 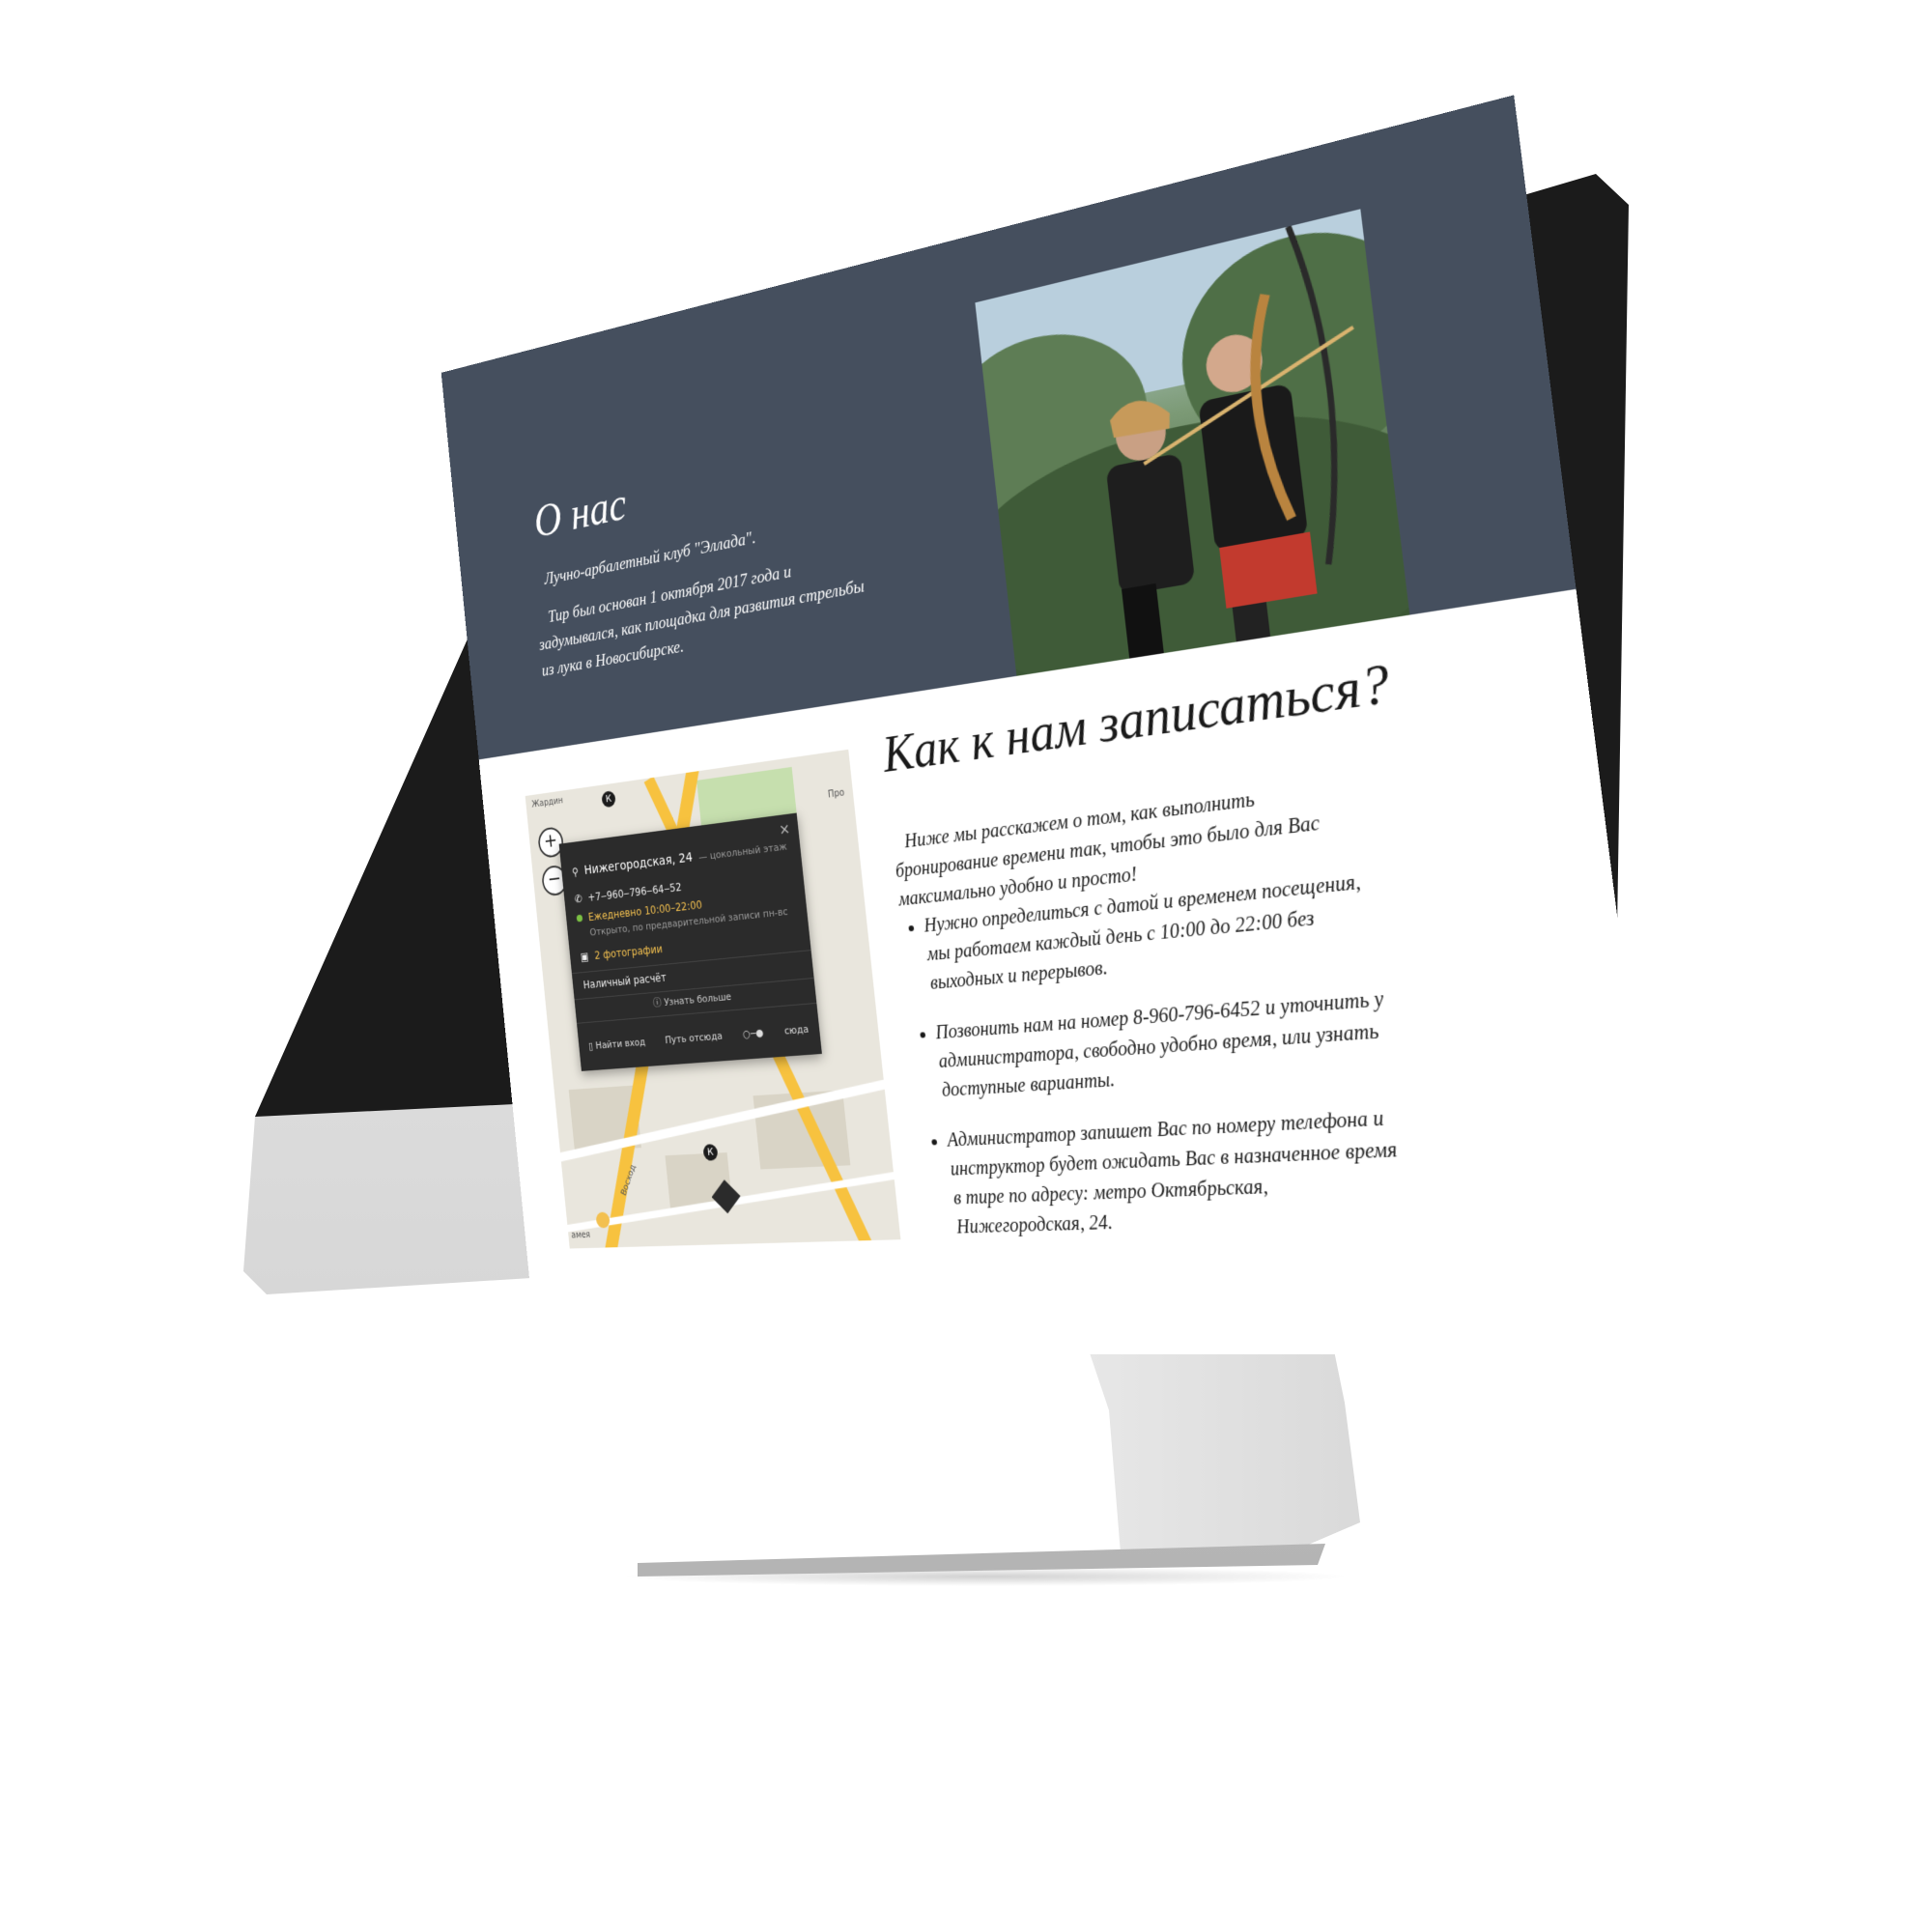 I want to click on open-status-icon, so click(x=580, y=919).